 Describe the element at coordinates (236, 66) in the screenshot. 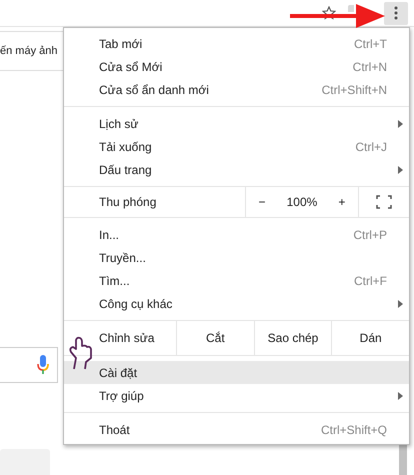

I see `menu-item: Cửa sổ Mới Ctrl+N` at that location.